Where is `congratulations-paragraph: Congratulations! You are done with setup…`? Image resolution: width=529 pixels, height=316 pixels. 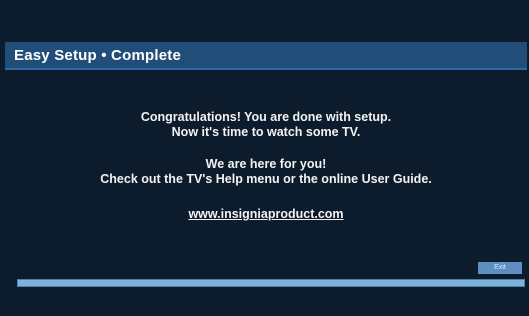
congratulations-paragraph: Congratulations! You are done with setup… is located at coordinates (266, 125).